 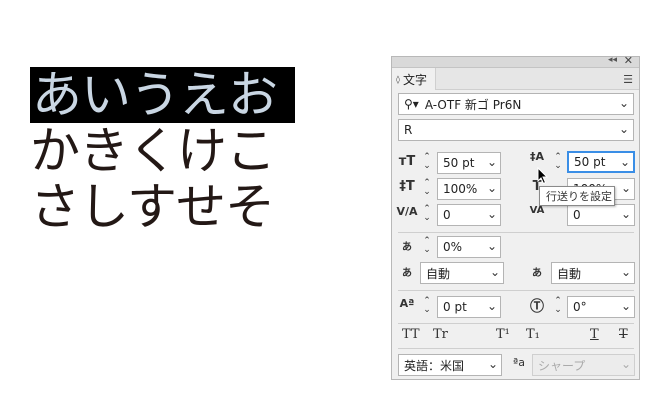 What do you see at coordinates (427, 246) in the screenshot?
I see `tsume-stepper: ⌃ ⌄` at bounding box center [427, 246].